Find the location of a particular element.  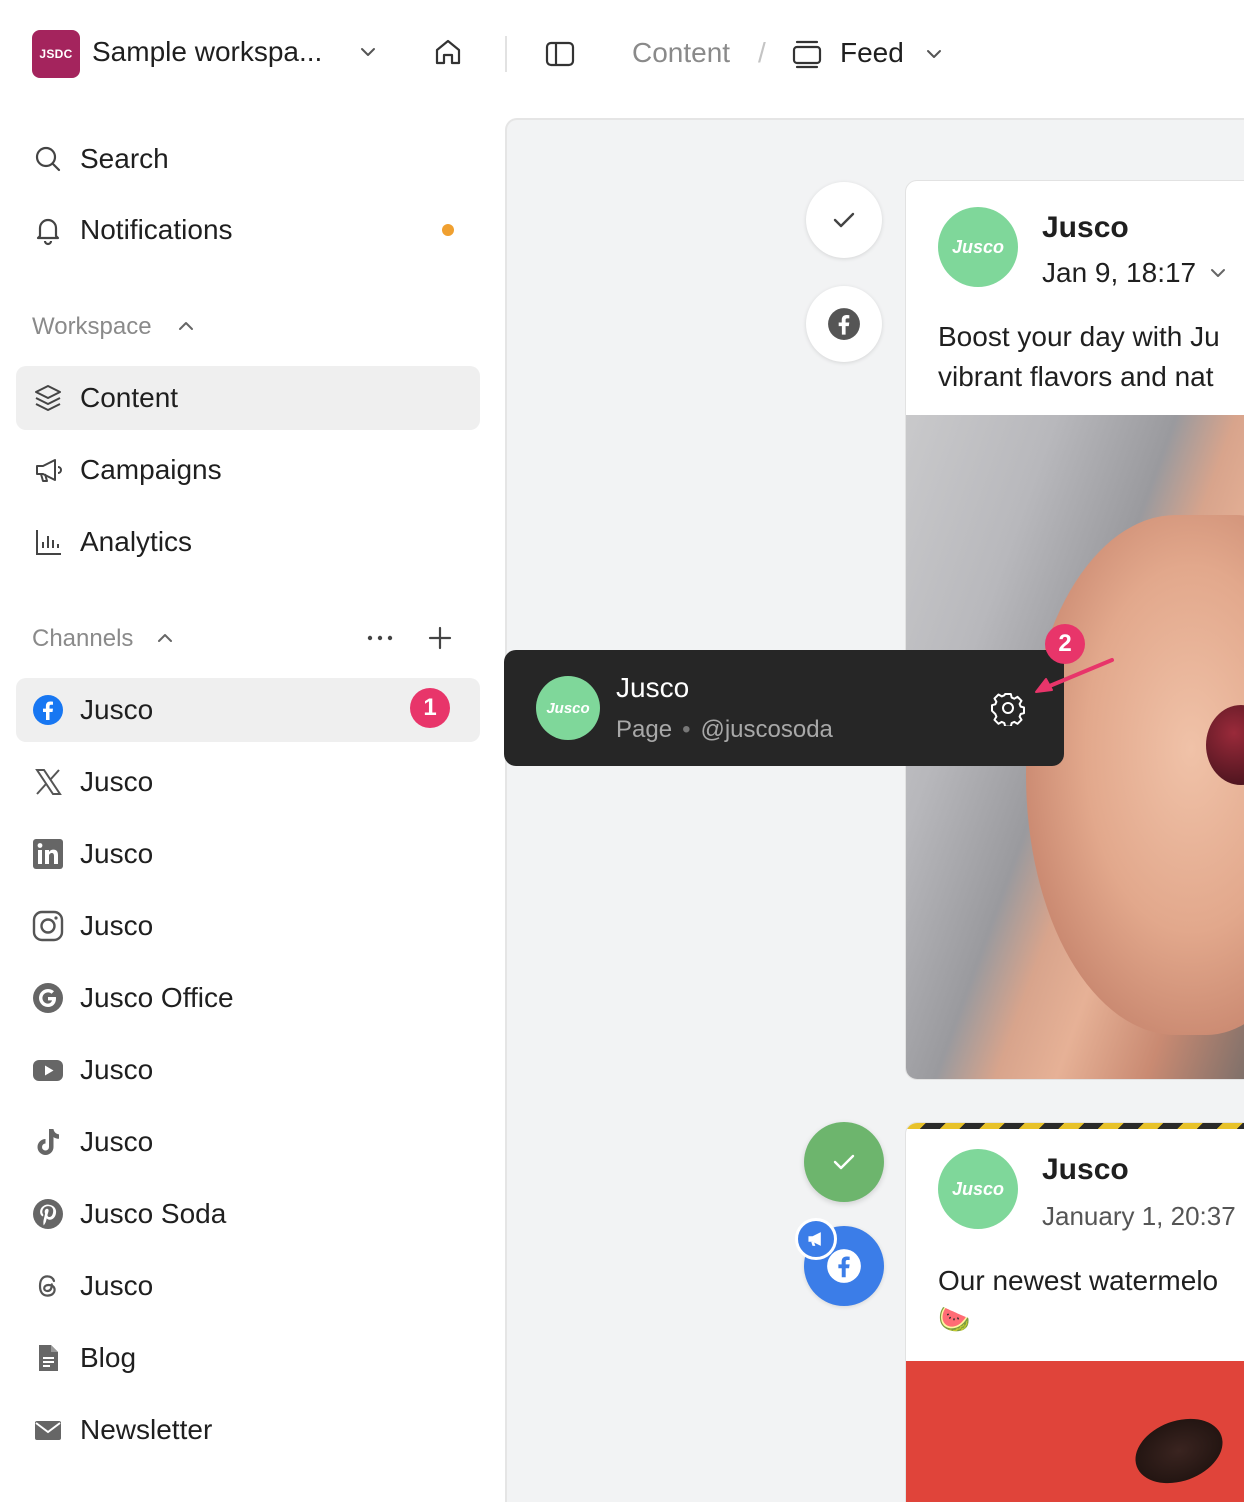

channel-item-x: Jusco is located at coordinates (248, 782).